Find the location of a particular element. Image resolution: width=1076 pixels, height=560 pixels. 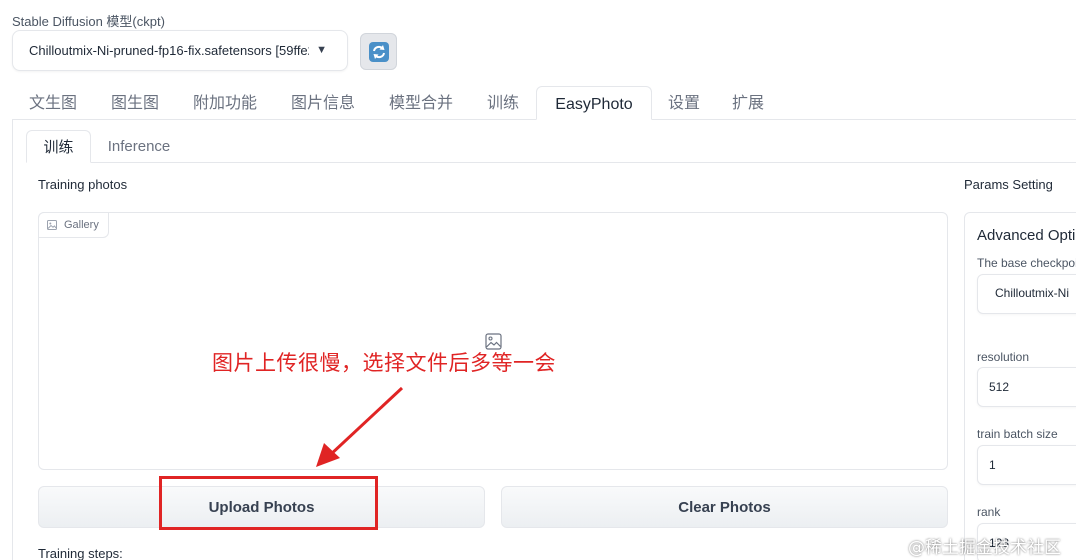

subtab-train: 训练 is located at coordinates (58, 146).